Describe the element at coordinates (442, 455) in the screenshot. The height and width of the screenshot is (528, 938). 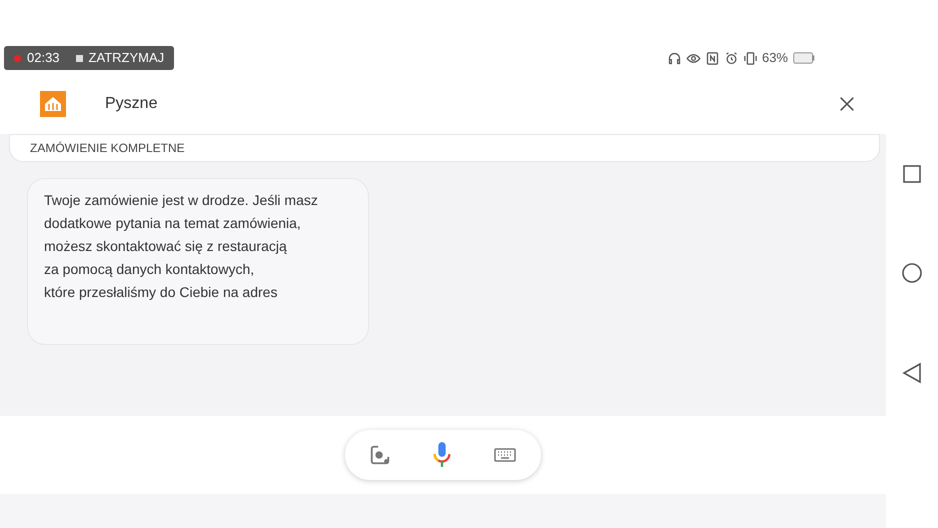
I see `microphone-button` at that location.